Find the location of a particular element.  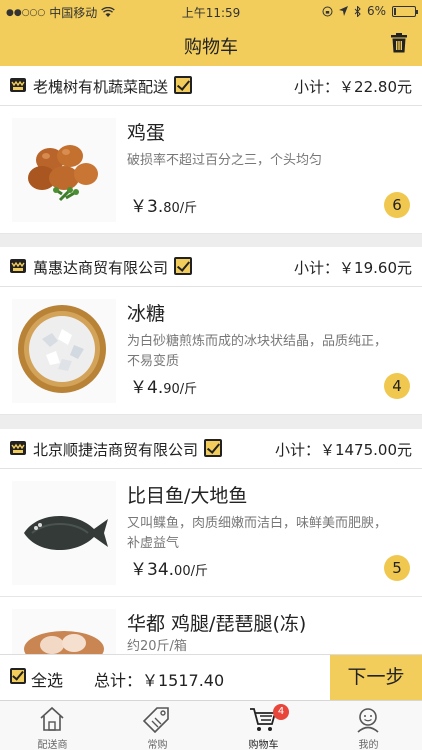

home-icon is located at coordinates (52, 718).